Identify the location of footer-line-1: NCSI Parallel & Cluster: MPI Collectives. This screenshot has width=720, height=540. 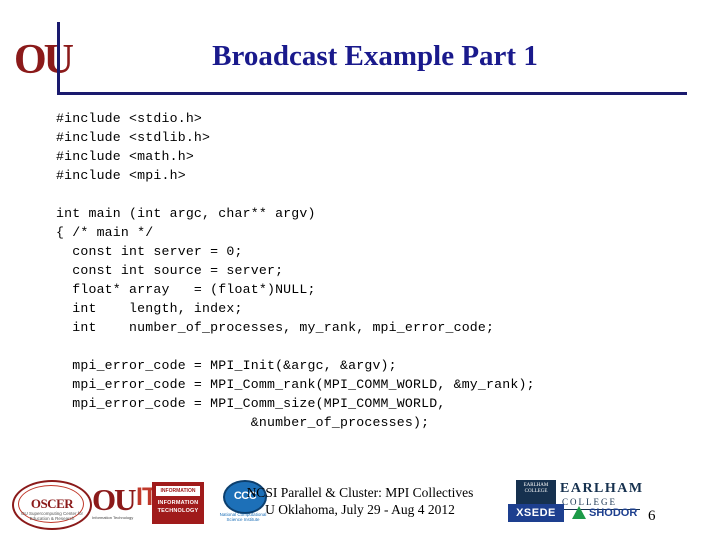
(360, 492).